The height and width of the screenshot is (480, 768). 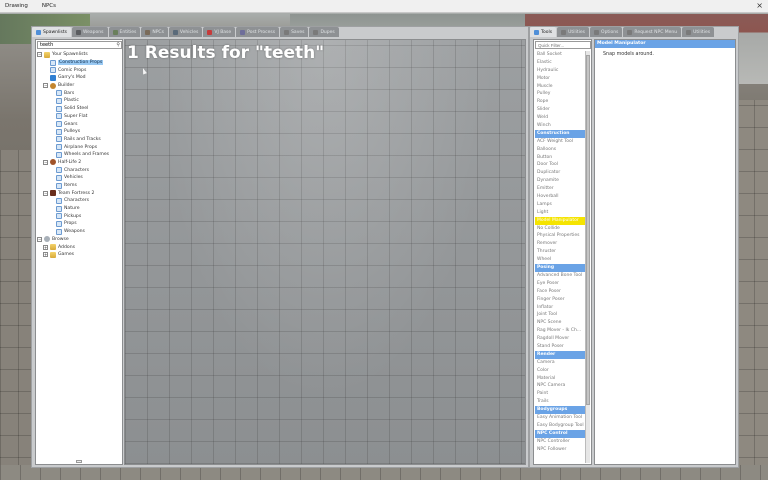 I want to click on tool-item-face-poser: Face Poser, so click(x=560, y=292).